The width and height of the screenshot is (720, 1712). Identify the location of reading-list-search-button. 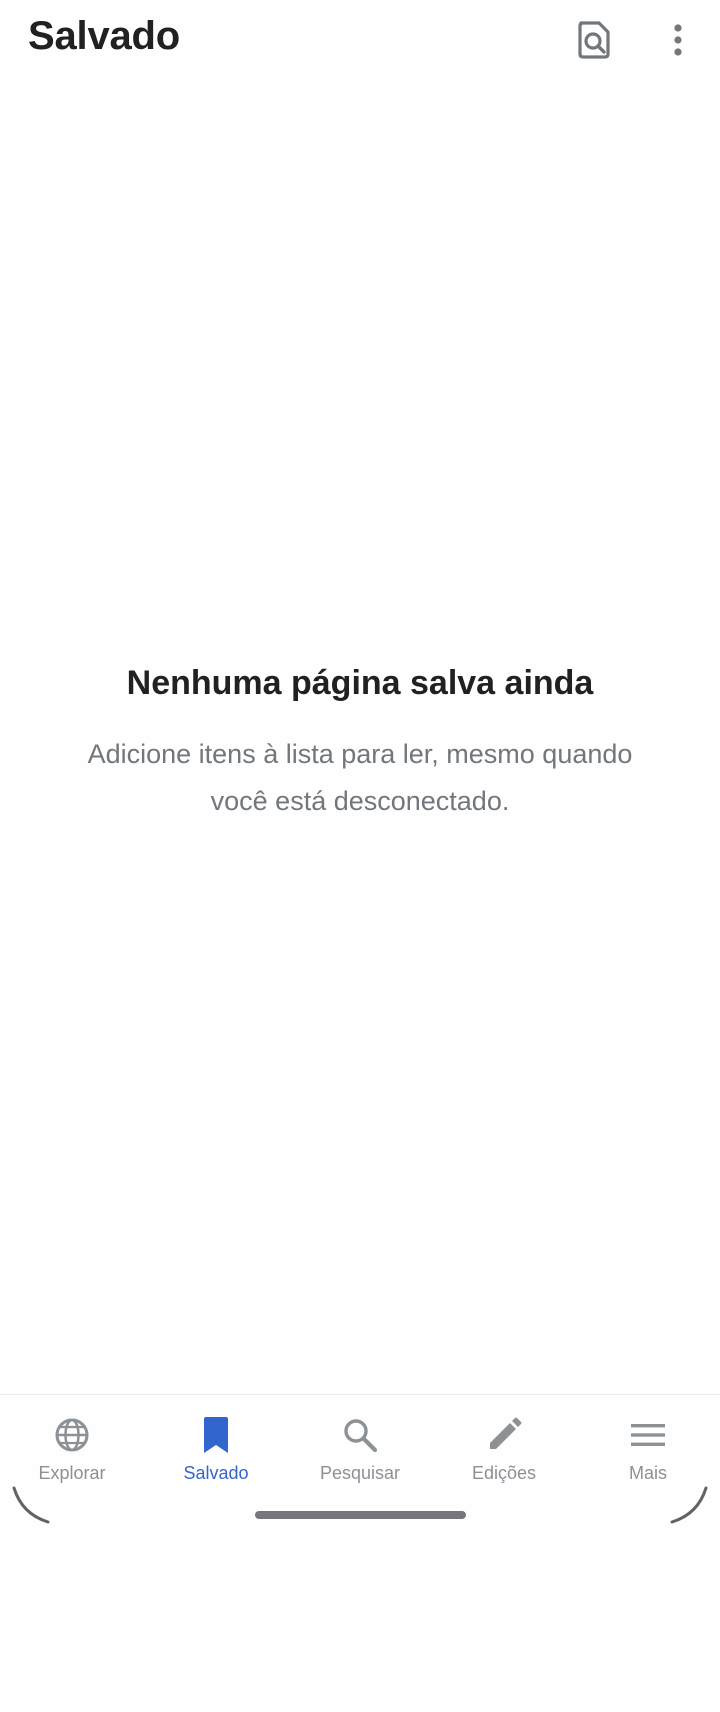
(594, 40).